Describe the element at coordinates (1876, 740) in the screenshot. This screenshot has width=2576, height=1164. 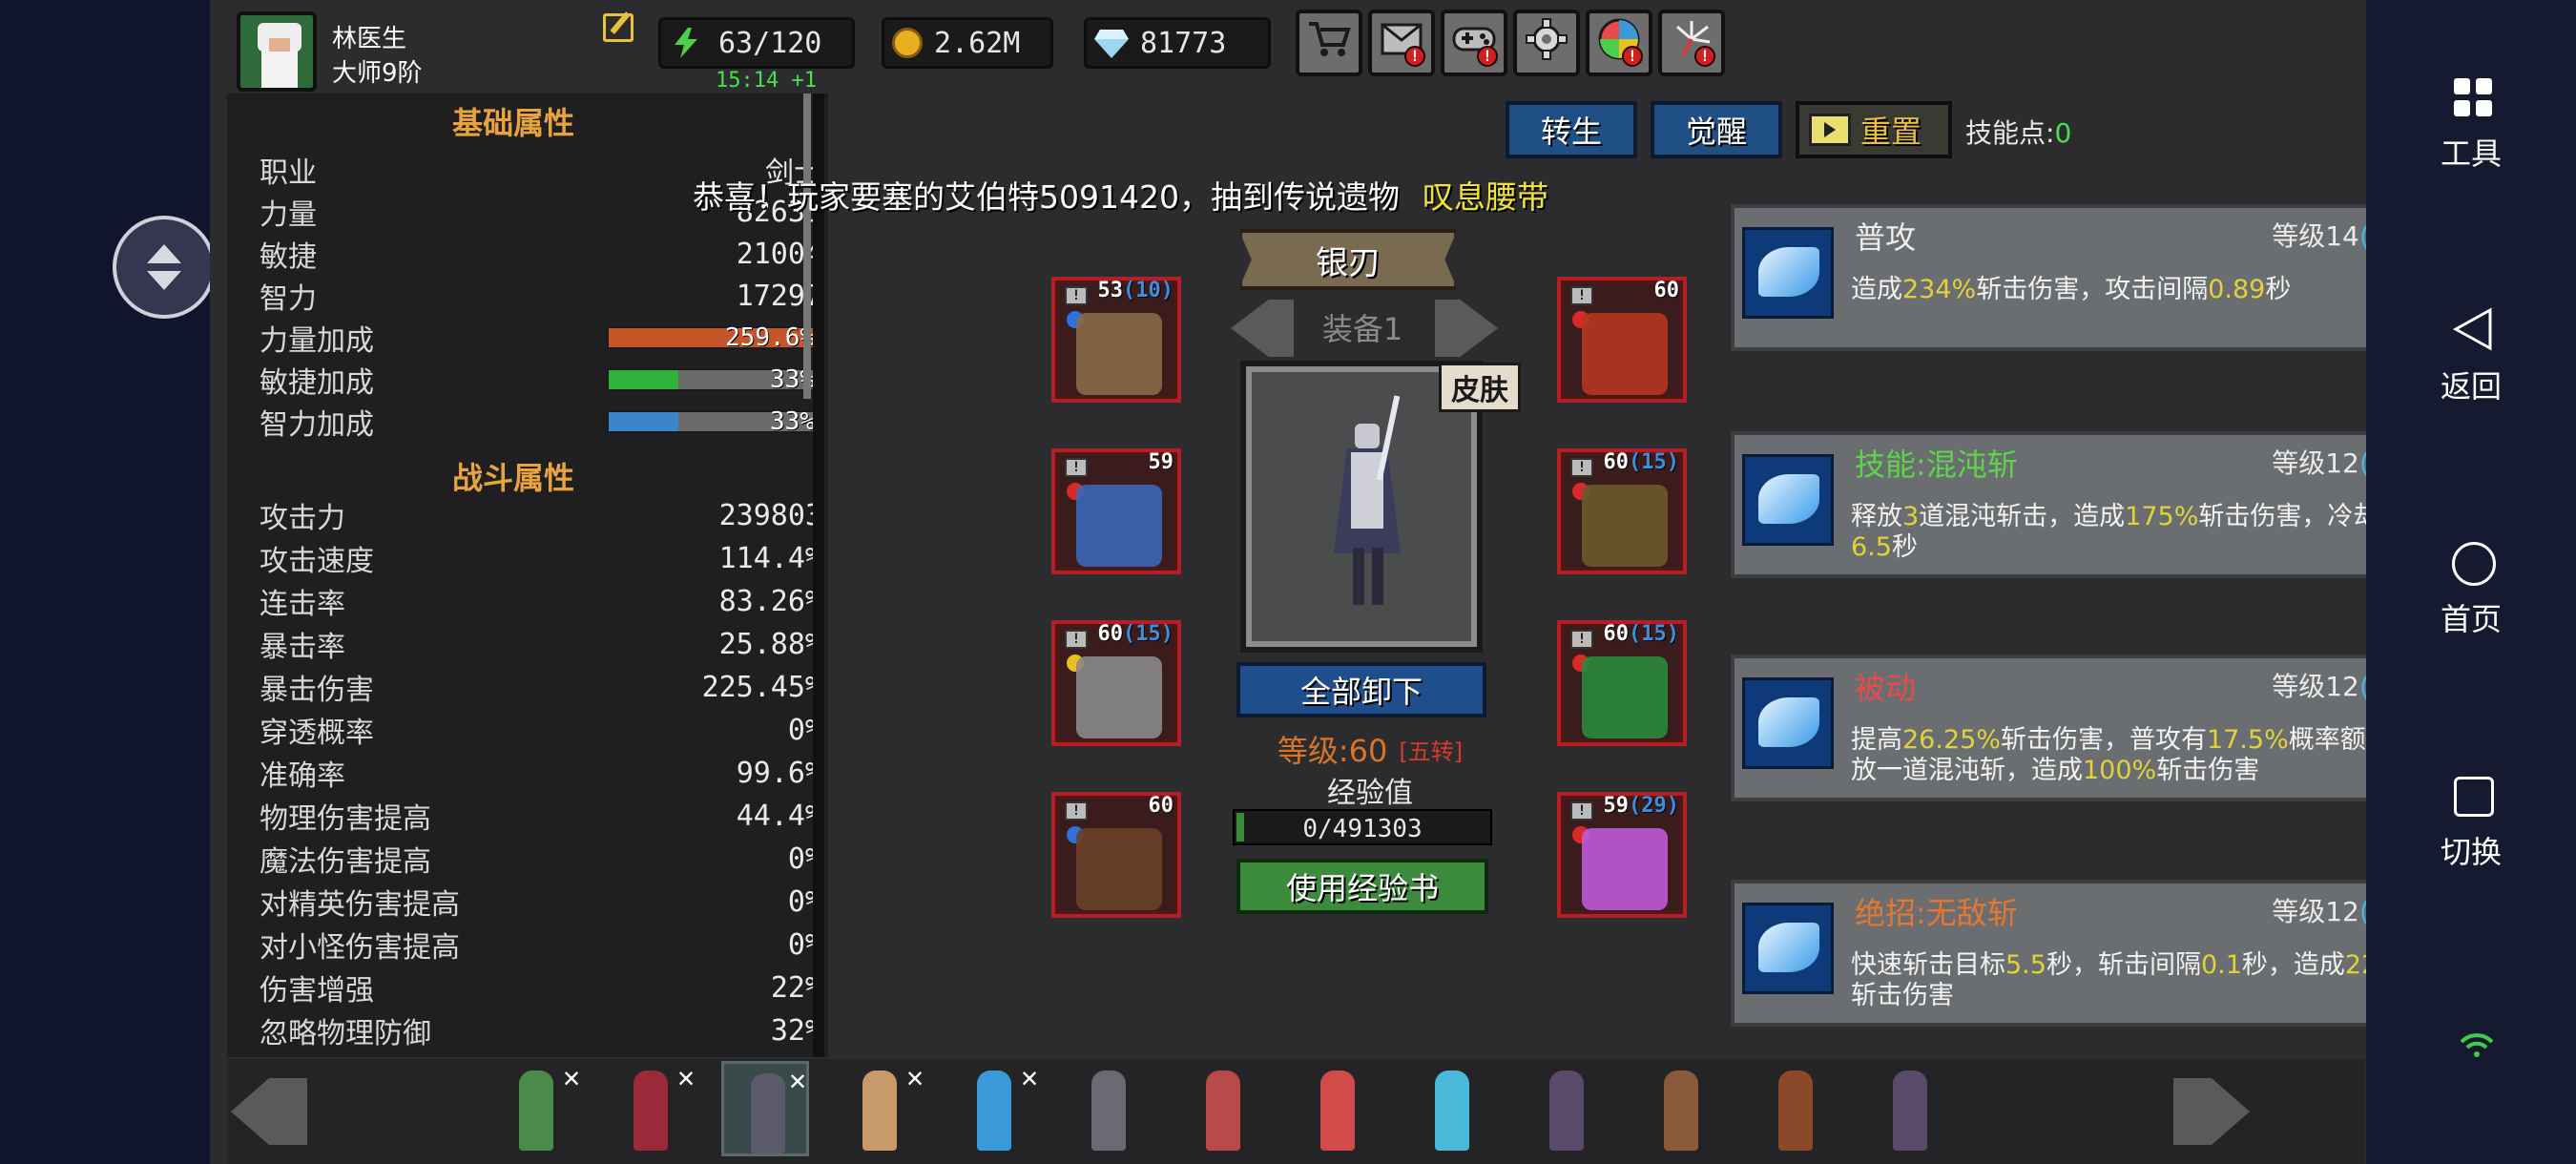
I see `skill-description-segment: 提高` at that location.